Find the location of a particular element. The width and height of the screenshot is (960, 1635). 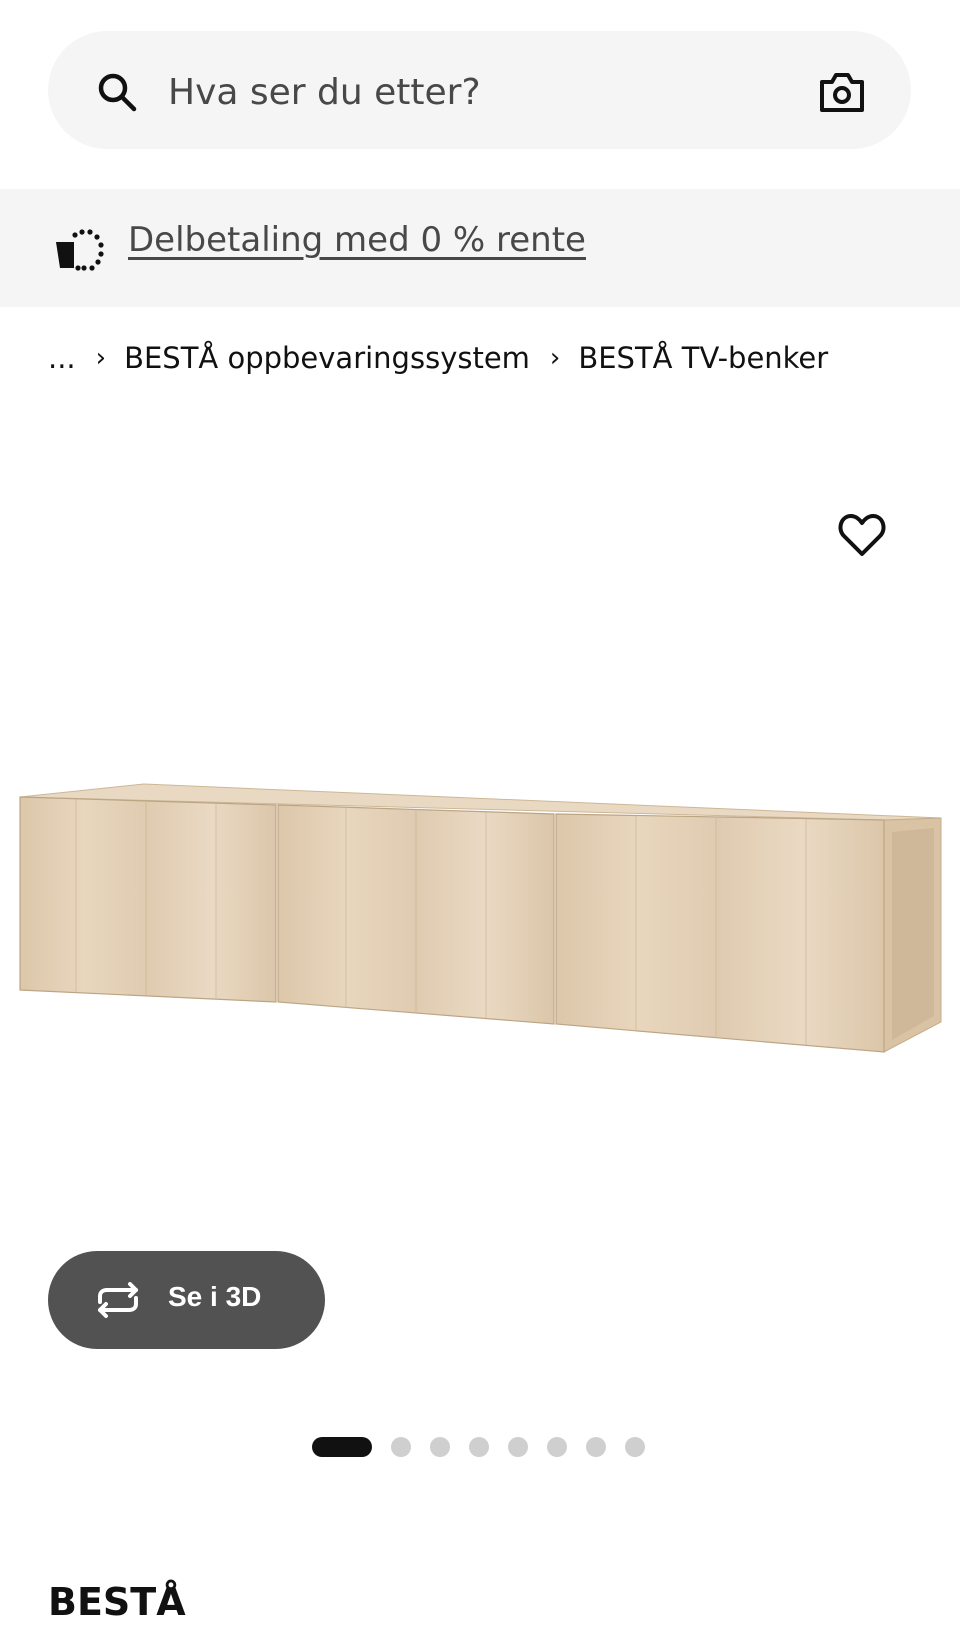

view-in-3d-button: Se i 3D is located at coordinates (186, 1300).